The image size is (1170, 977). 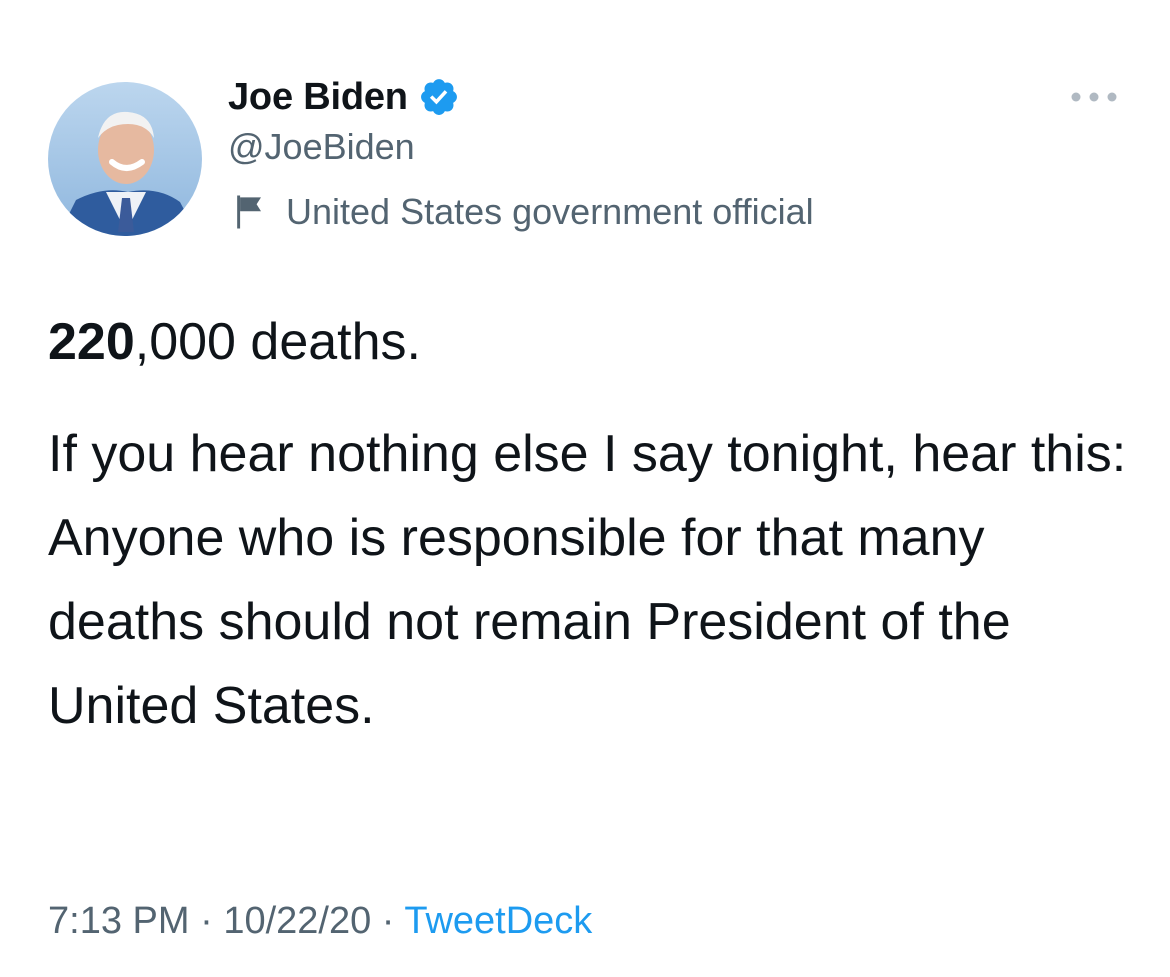 I want to click on avatar-image, so click(x=125, y=159).